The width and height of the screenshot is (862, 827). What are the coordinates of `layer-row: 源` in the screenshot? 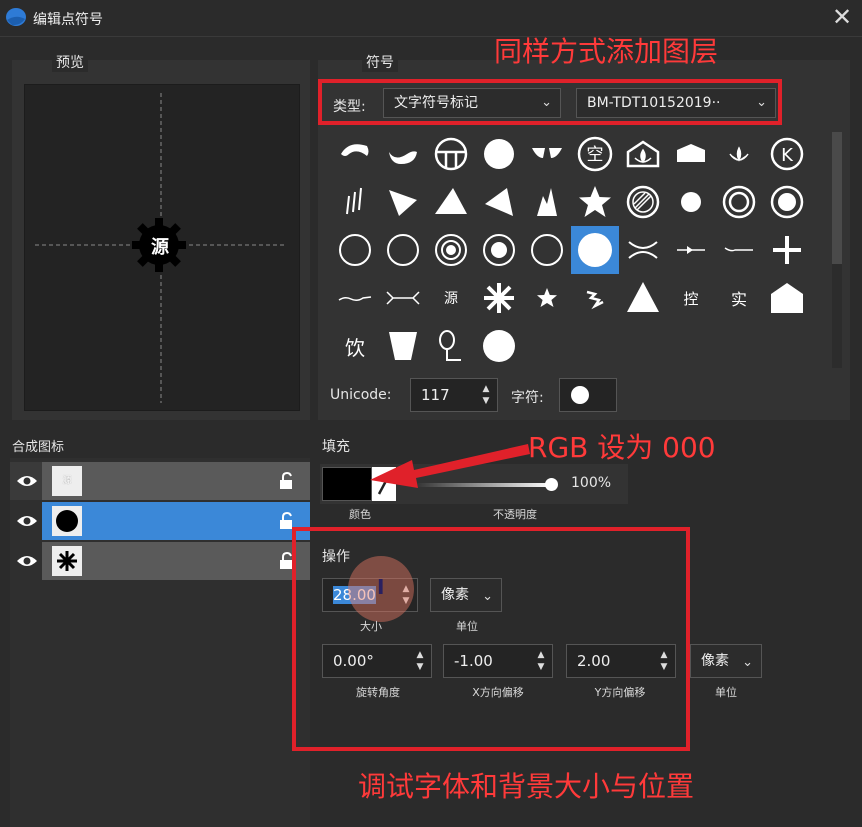 It's located at (160, 481).